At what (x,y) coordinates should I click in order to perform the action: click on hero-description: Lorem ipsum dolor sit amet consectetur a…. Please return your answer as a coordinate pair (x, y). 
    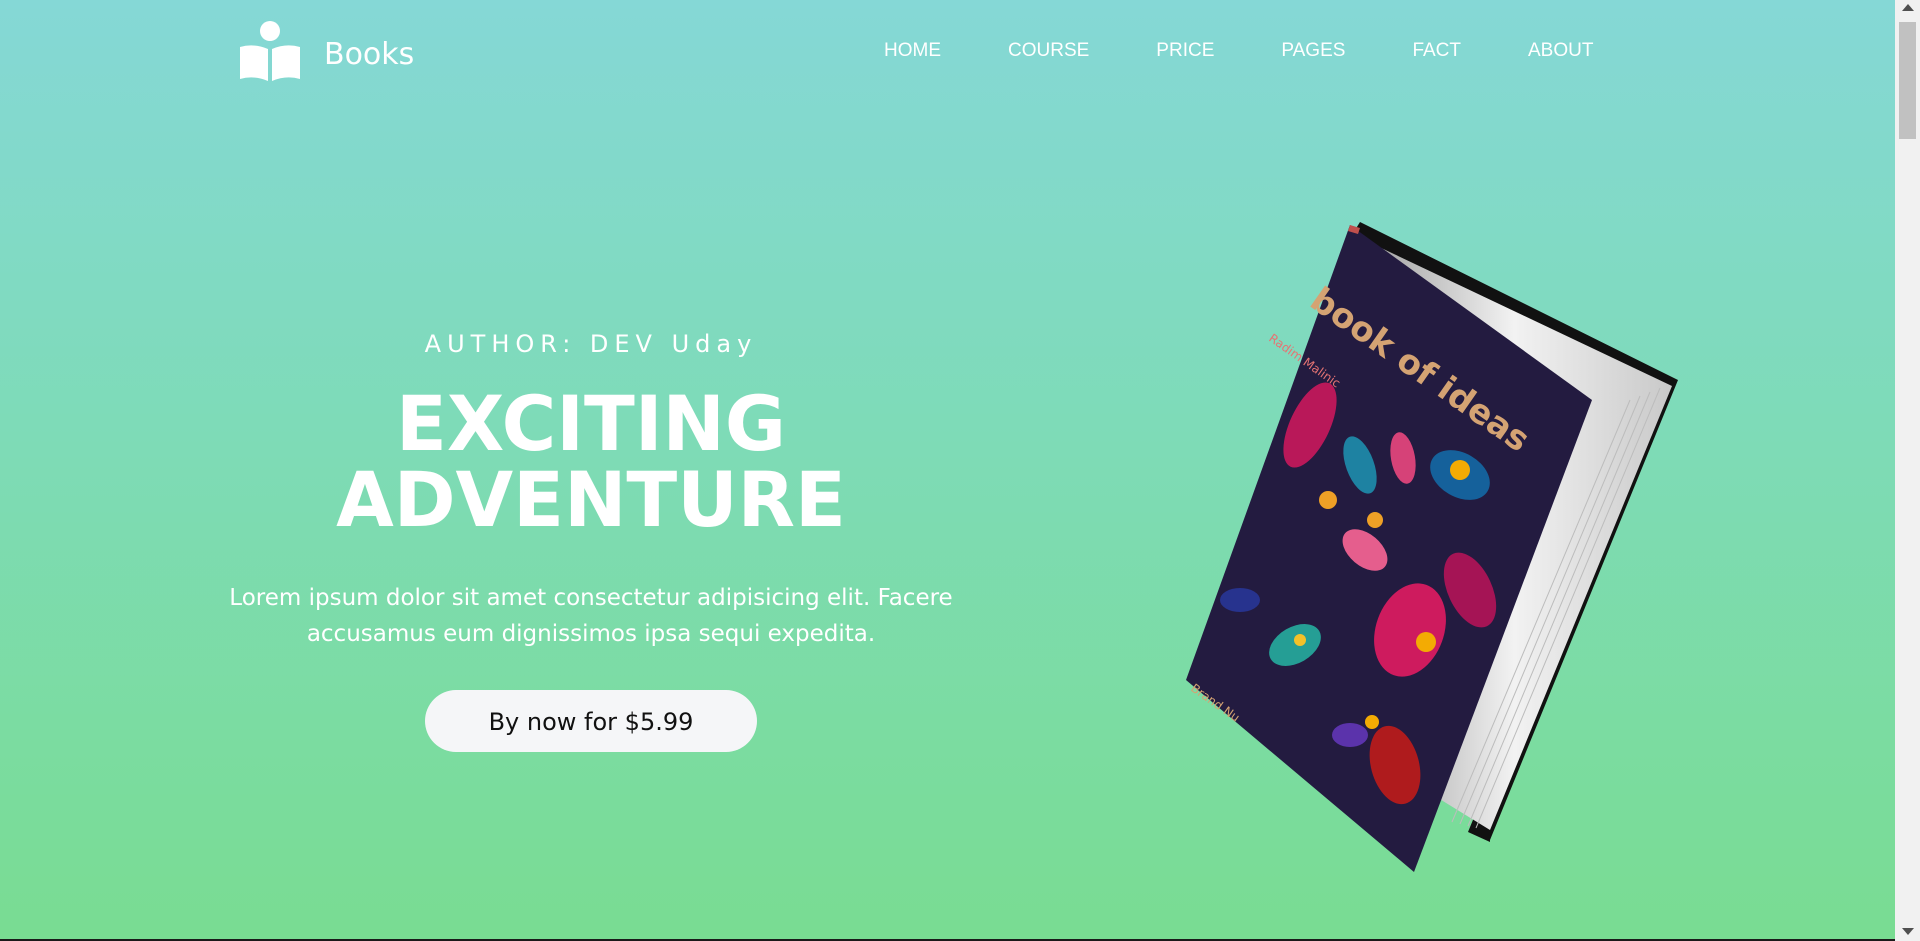
    Looking at the image, I should click on (591, 616).